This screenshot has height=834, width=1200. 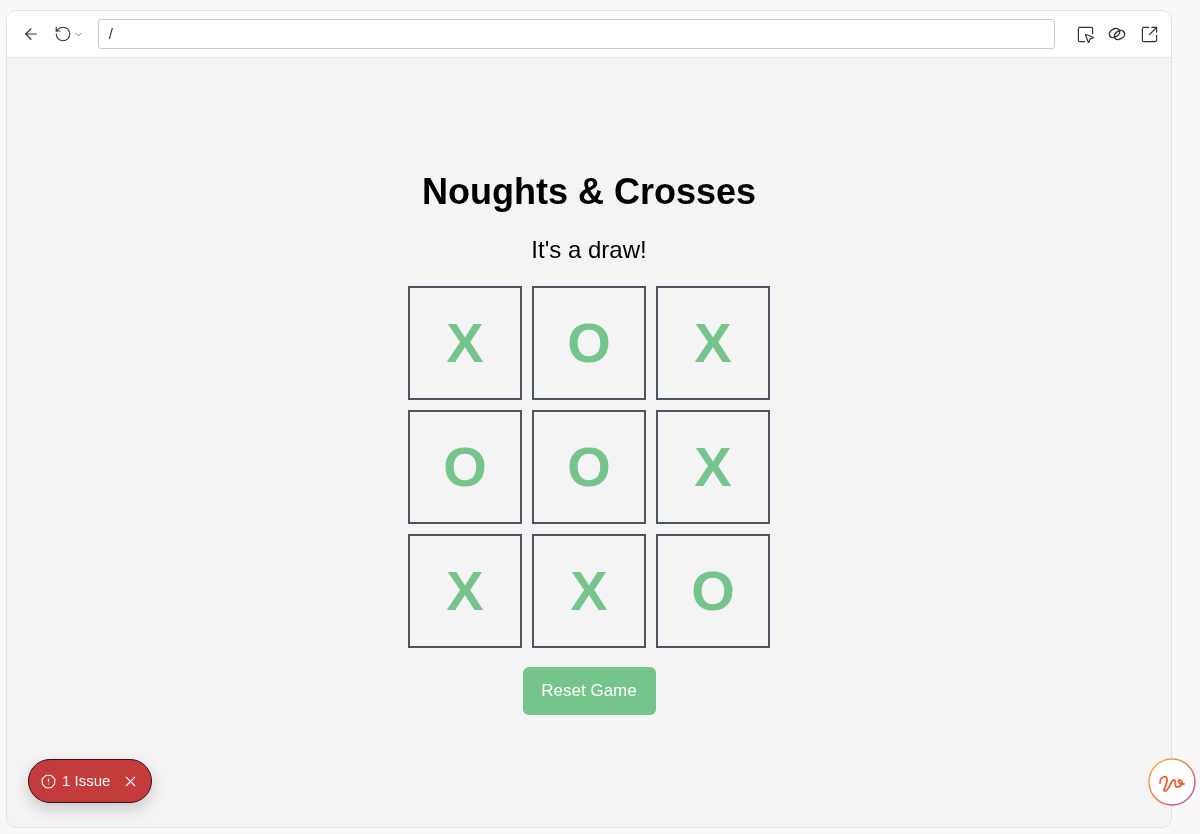 I want to click on issue-label: 1 Issue, so click(x=86, y=780).